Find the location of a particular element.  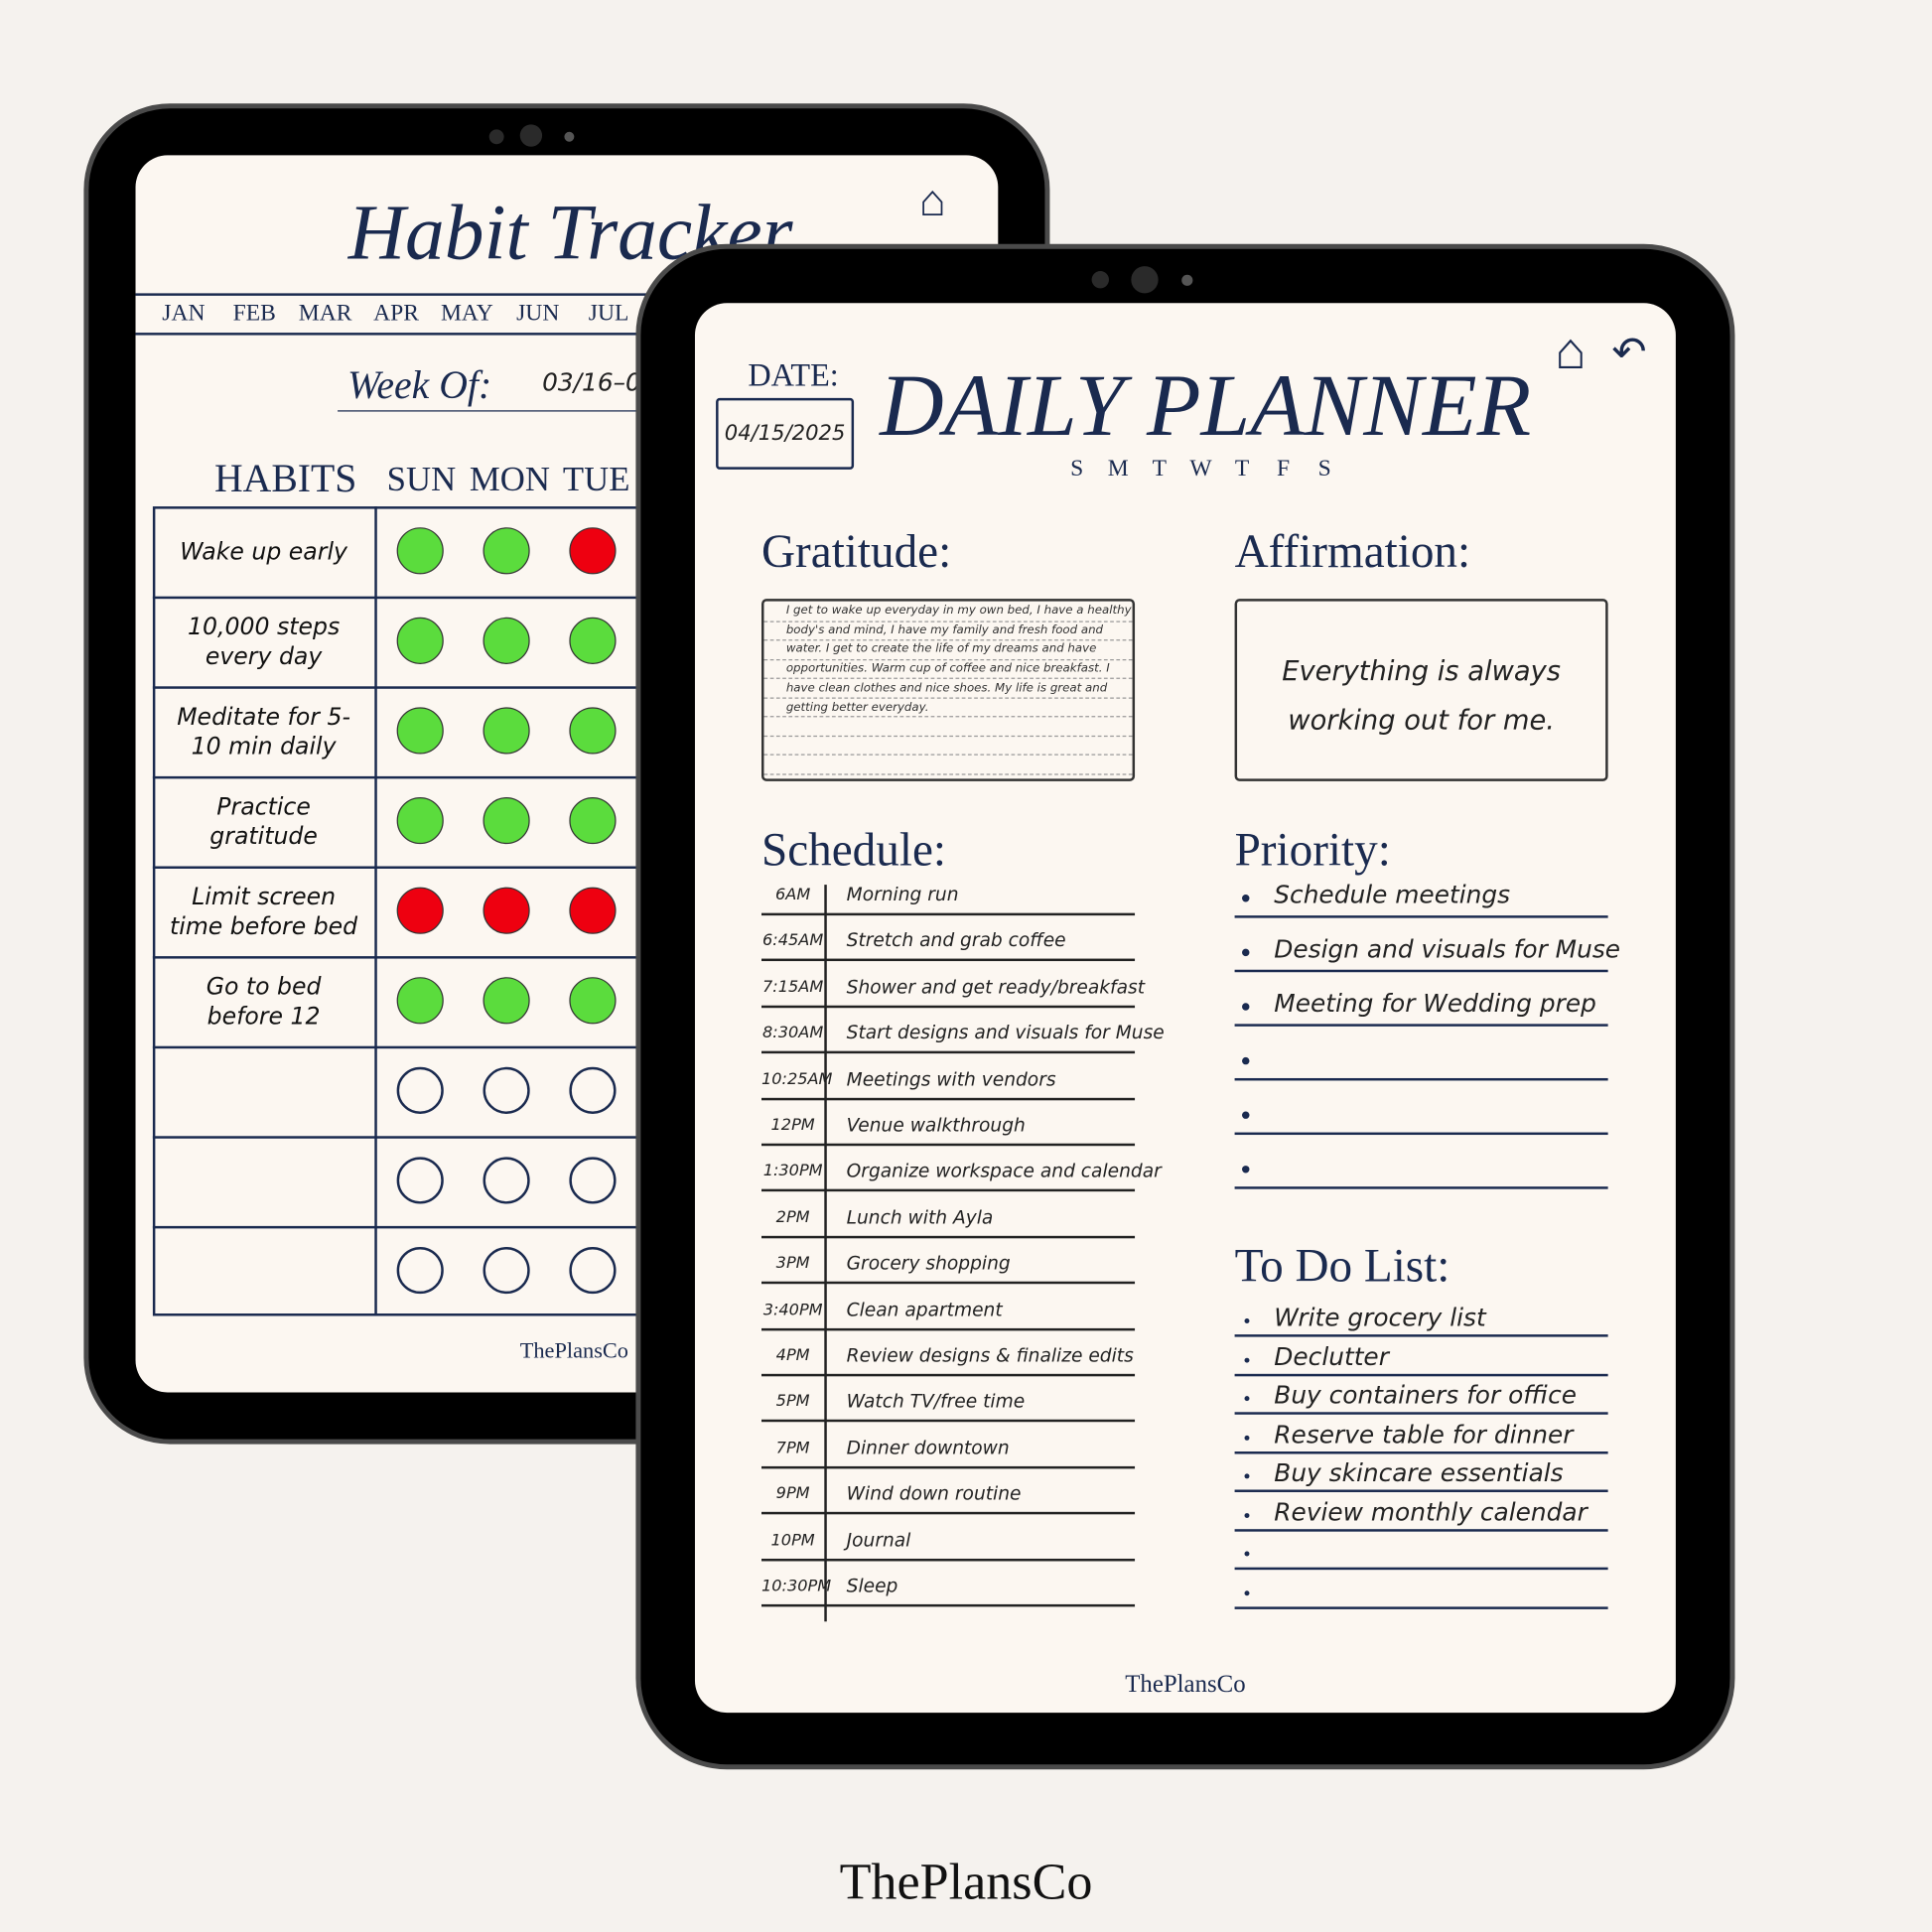

month-tab: MAR is located at coordinates (326, 314).